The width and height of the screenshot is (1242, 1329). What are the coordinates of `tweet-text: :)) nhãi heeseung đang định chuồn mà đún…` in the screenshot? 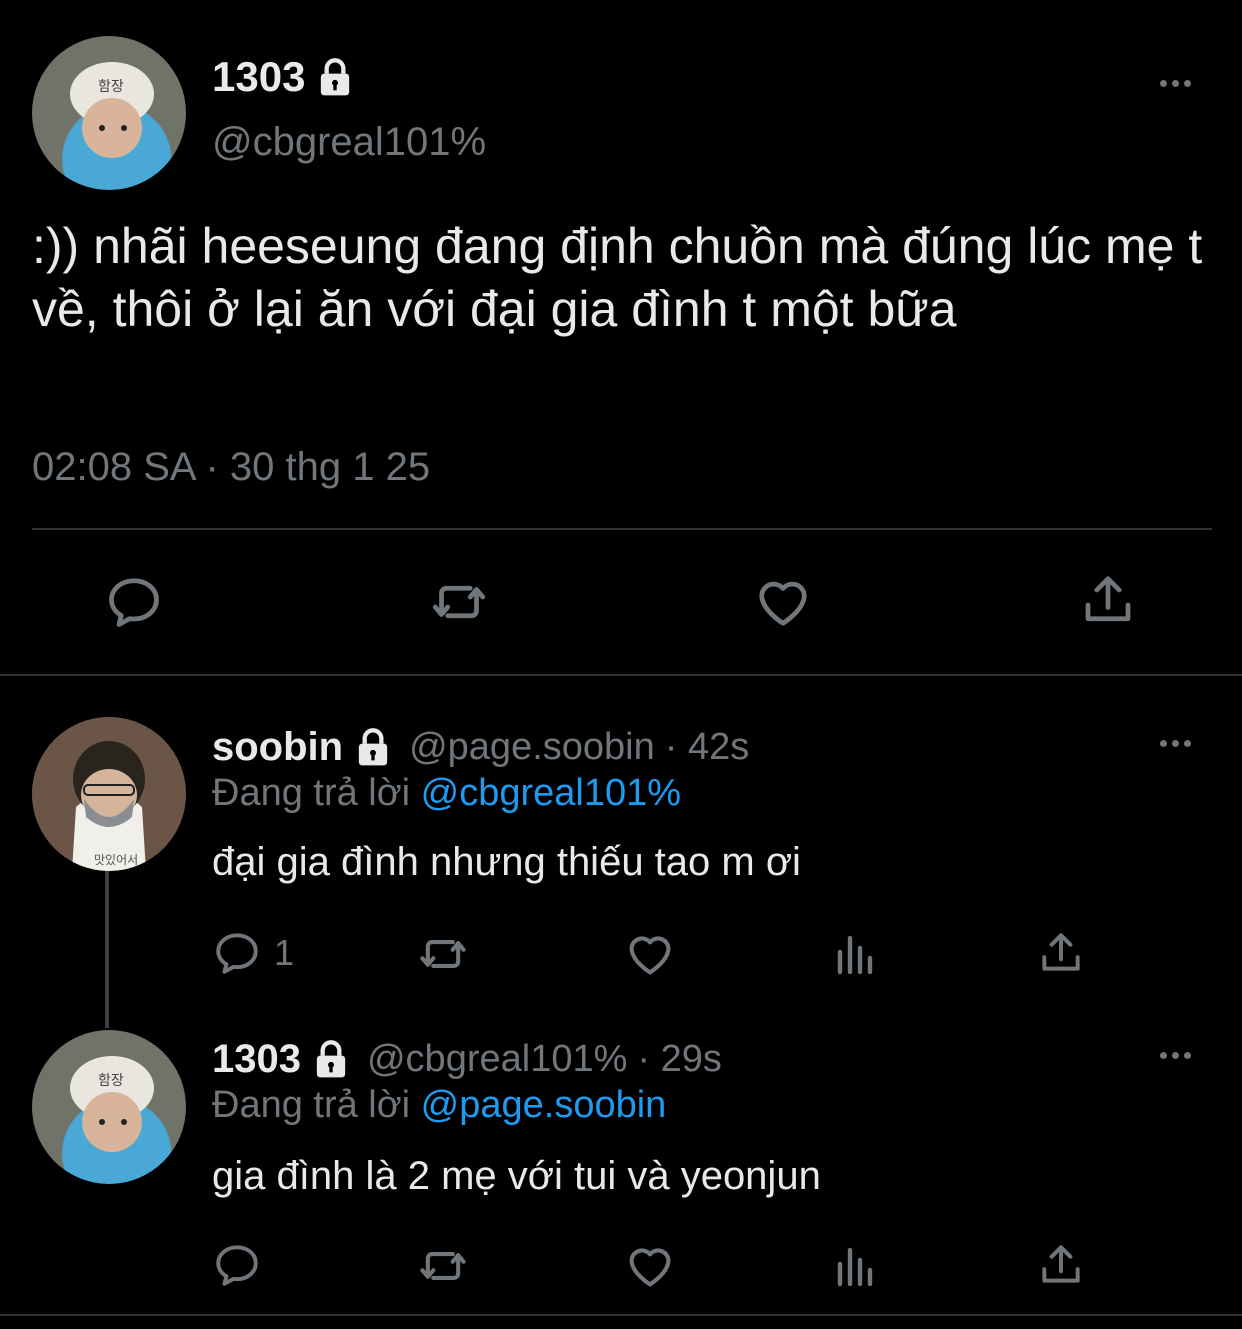 It's located at (617, 277).